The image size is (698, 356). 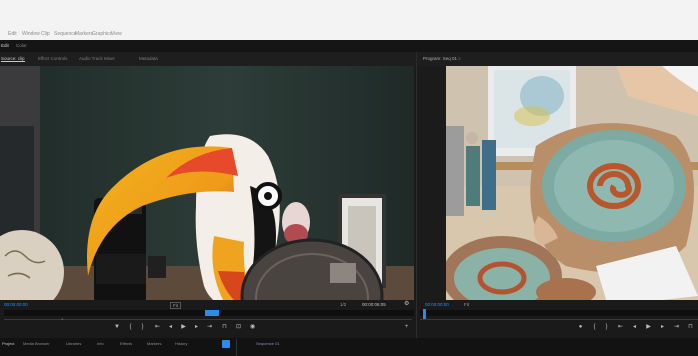 What do you see at coordinates (130, 327) in the screenshot?
I see `mark-in-icon: {` at bounding box center [130, 327].